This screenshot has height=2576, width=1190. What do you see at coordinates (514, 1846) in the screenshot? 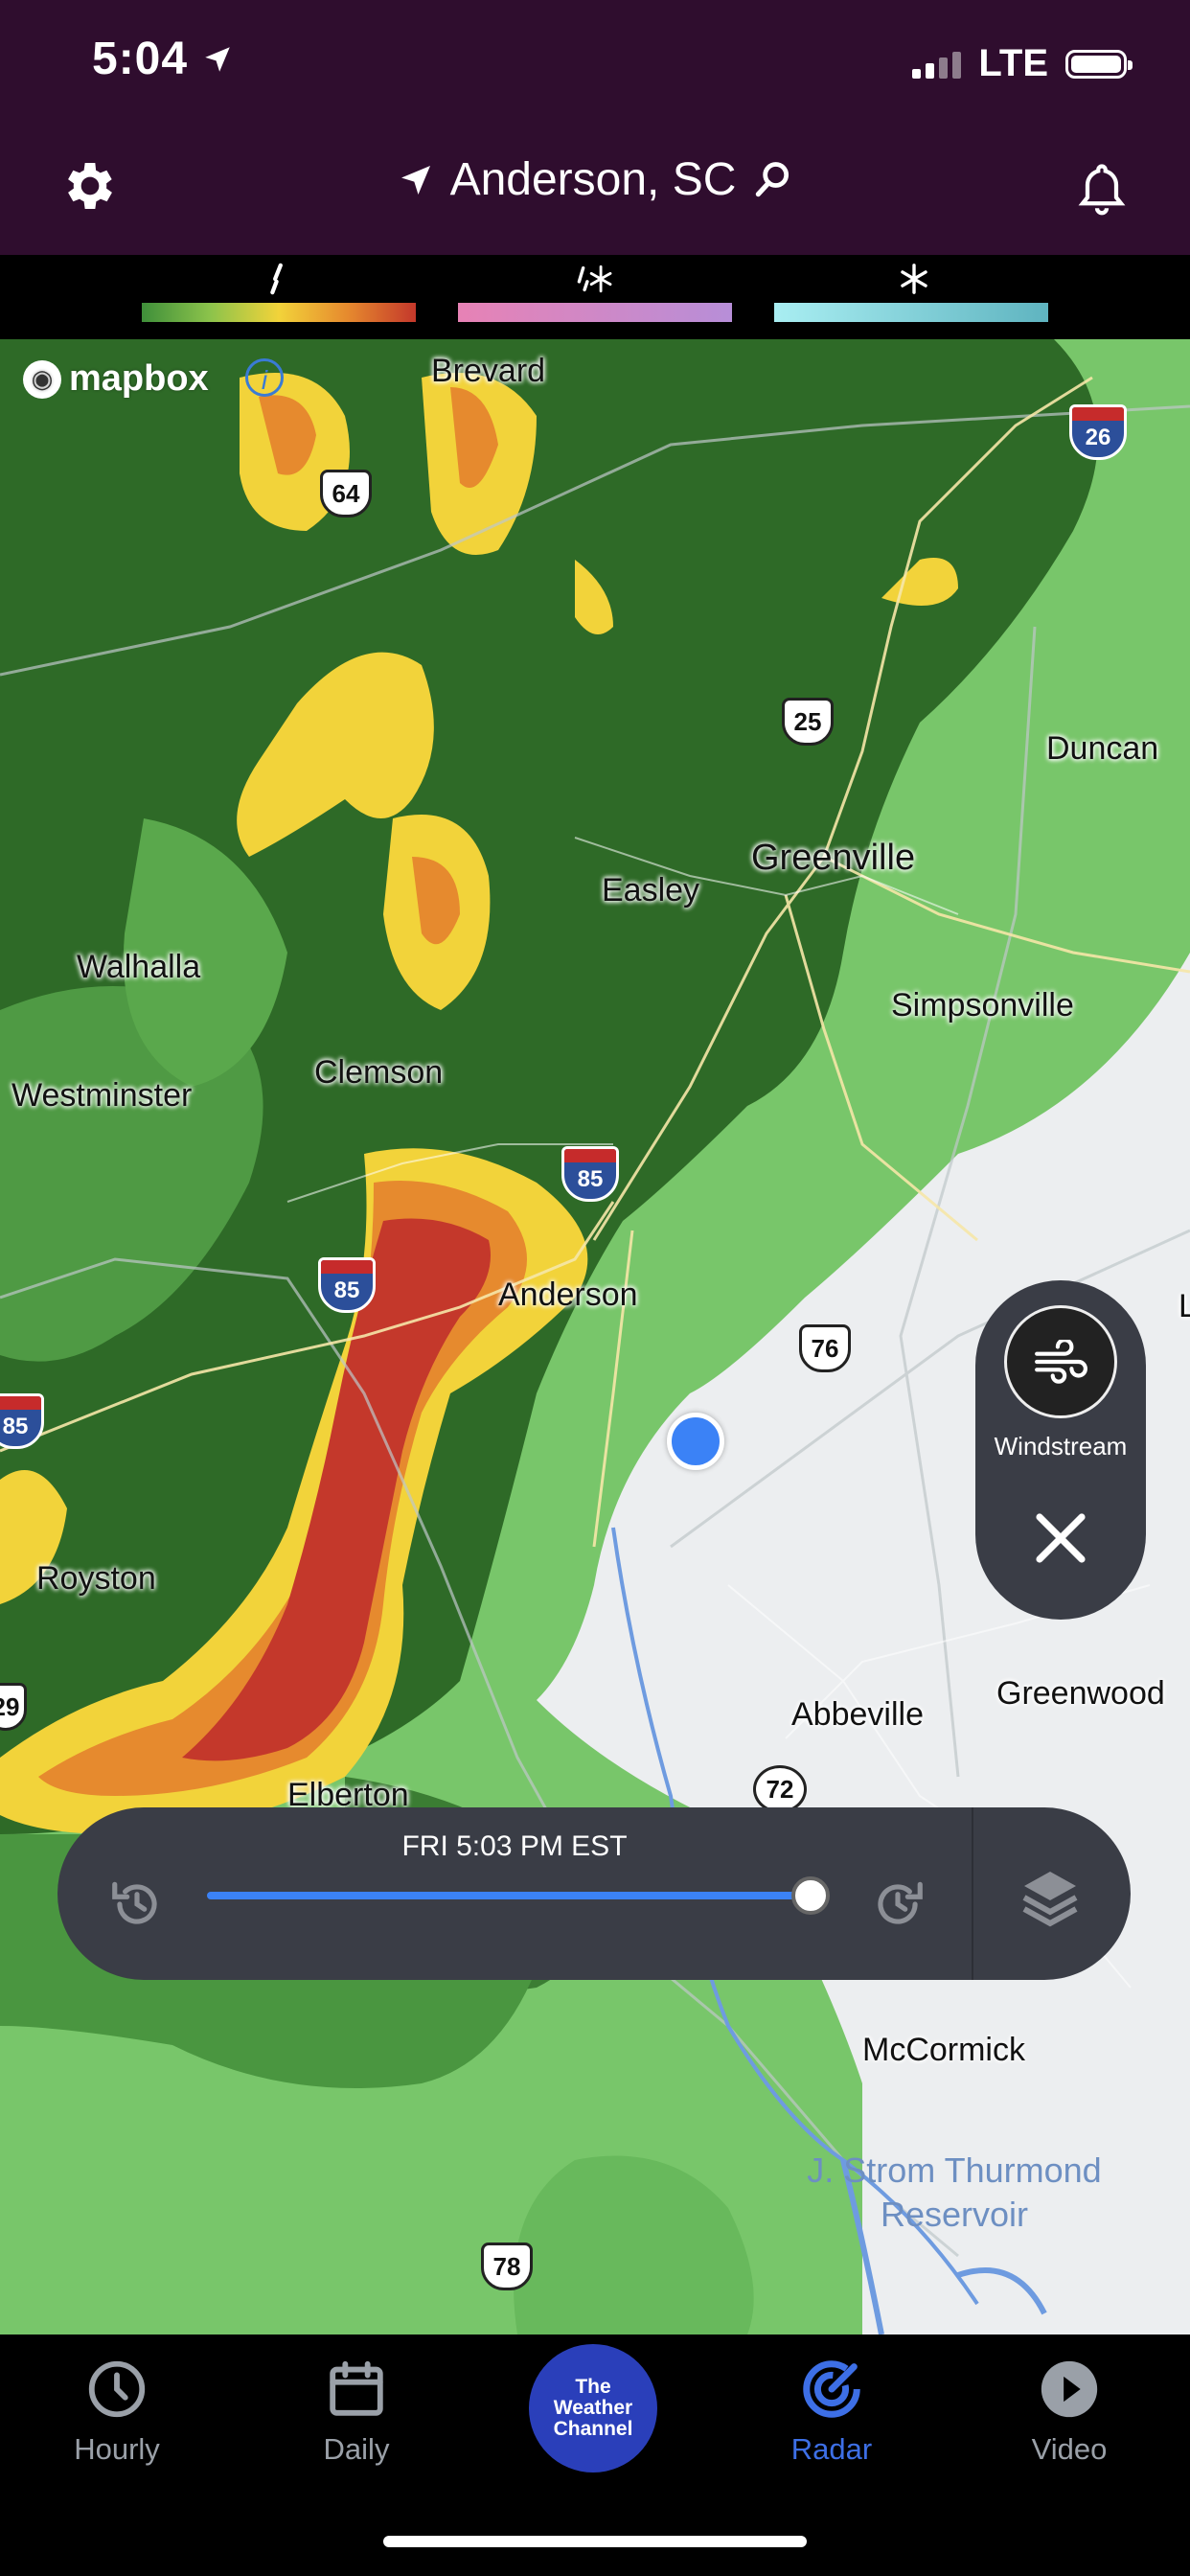
I see `timeline-timestamp: FRI 5:03 PM EST` at bounding box center [514, 1846].